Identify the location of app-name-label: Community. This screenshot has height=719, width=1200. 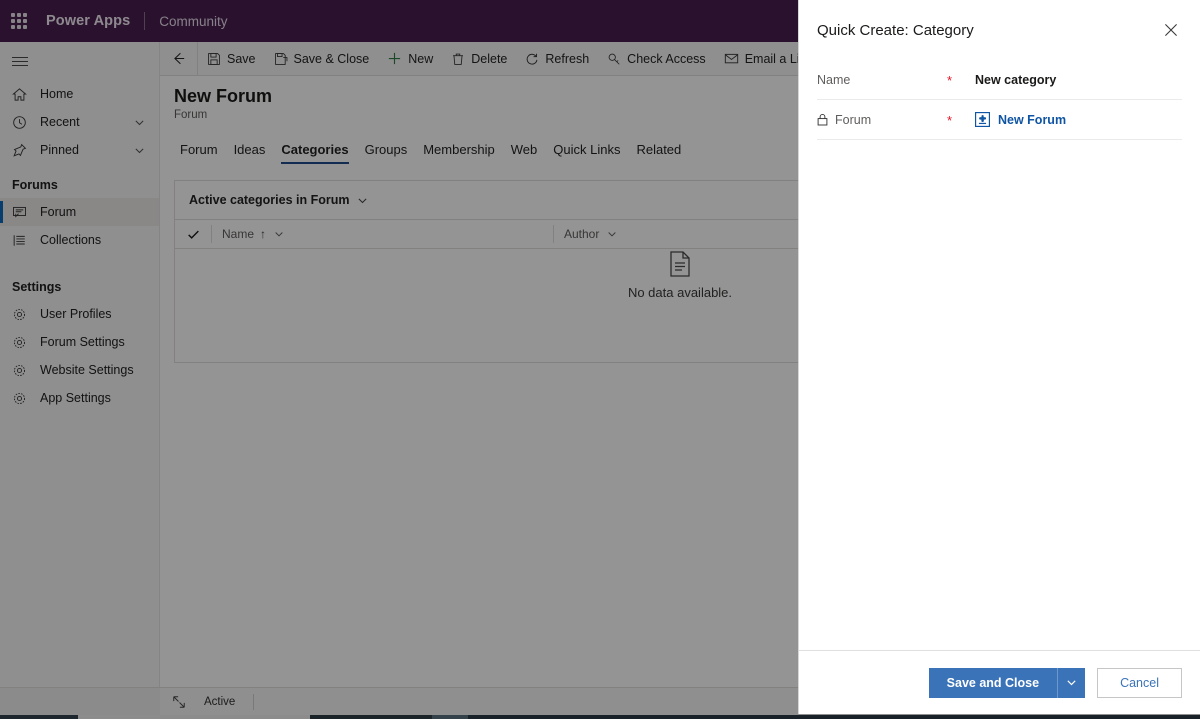
(193, 21).